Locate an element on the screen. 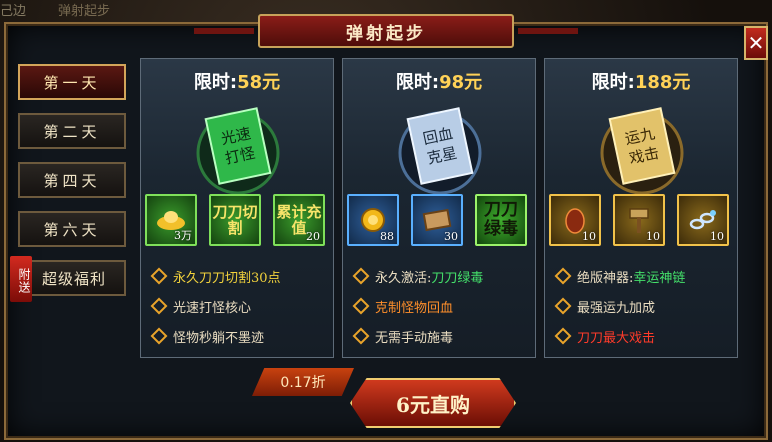  tab-super-bonus: 附送 超级福利 is located at coordinates (68, 279).